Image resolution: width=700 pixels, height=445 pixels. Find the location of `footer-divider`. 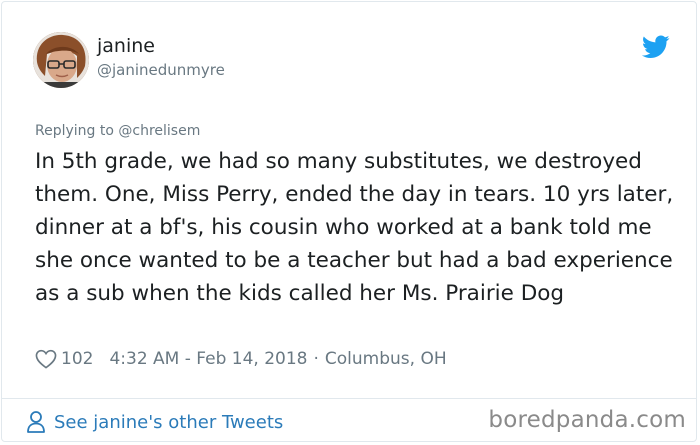

footer-divider is located at coordinates (349, 398).